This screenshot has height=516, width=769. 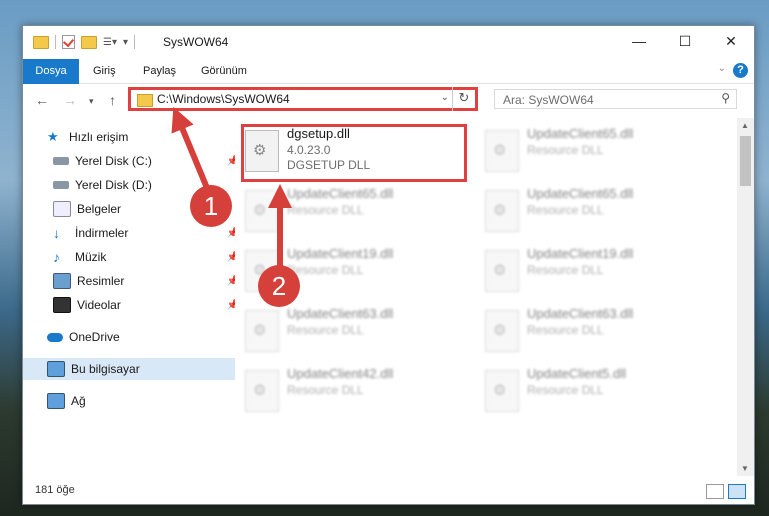 I want to click on tiles-view-icon, so click(x=737, y=491).